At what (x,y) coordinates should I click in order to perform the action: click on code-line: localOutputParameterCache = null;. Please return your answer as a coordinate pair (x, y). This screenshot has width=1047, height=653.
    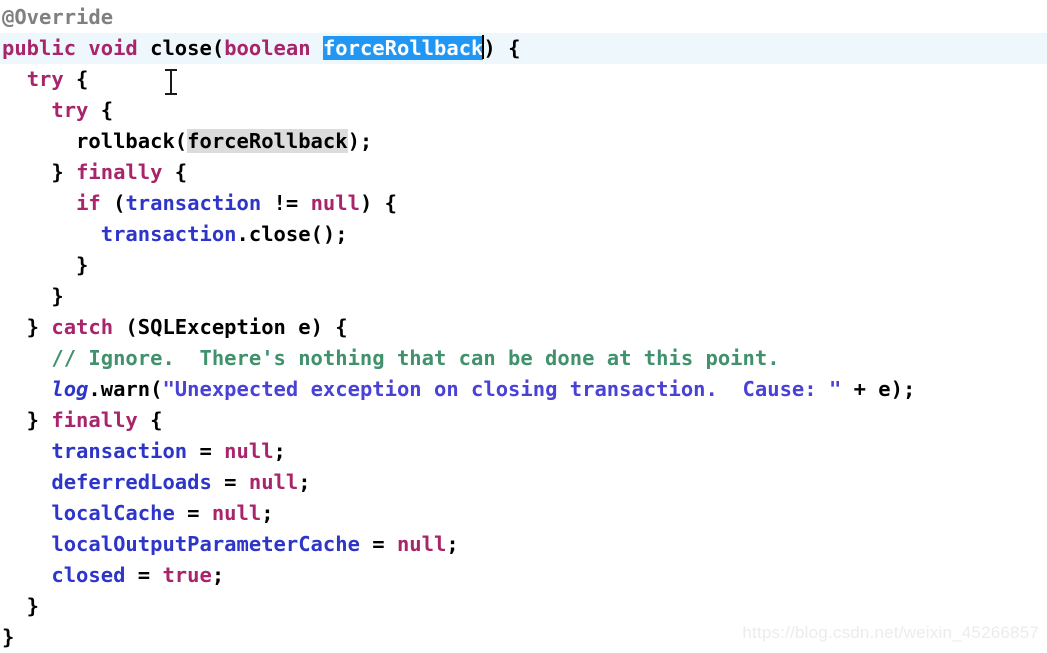
    Looking at the image, I should click on (523, 544).